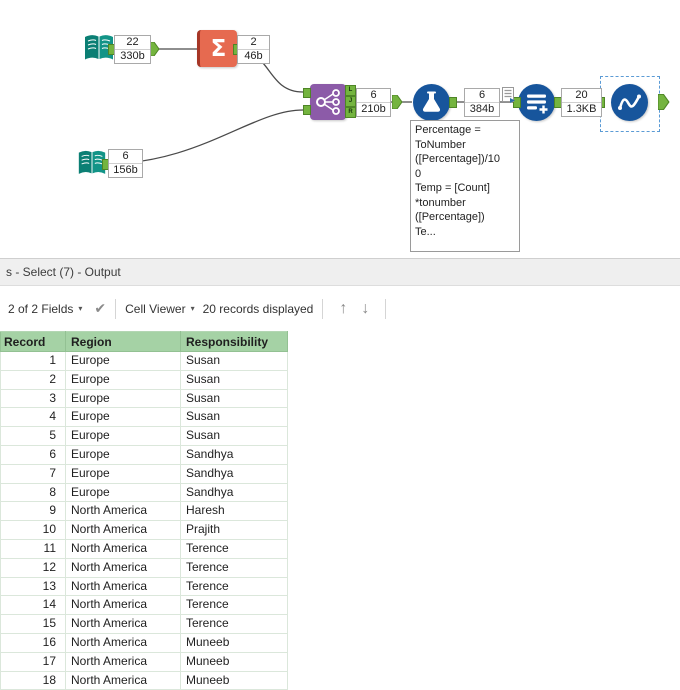 The width and height of the screenshot is (680, 690). What do you see at coordinates (33, 379) in the screenshot?
I see `table-cell: 2` at bounding box center [33, 379].